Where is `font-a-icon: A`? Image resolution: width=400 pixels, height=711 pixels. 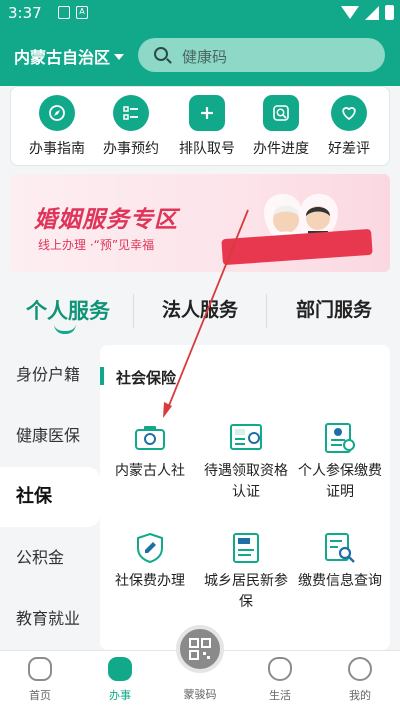 font-a-icon: A is located at coordinates (82, 12).